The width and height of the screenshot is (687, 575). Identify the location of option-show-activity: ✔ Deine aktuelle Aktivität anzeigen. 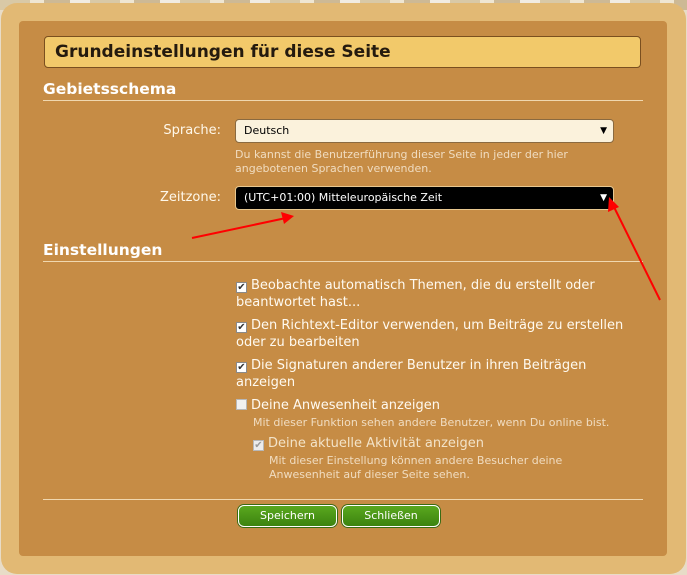
(438, 443).